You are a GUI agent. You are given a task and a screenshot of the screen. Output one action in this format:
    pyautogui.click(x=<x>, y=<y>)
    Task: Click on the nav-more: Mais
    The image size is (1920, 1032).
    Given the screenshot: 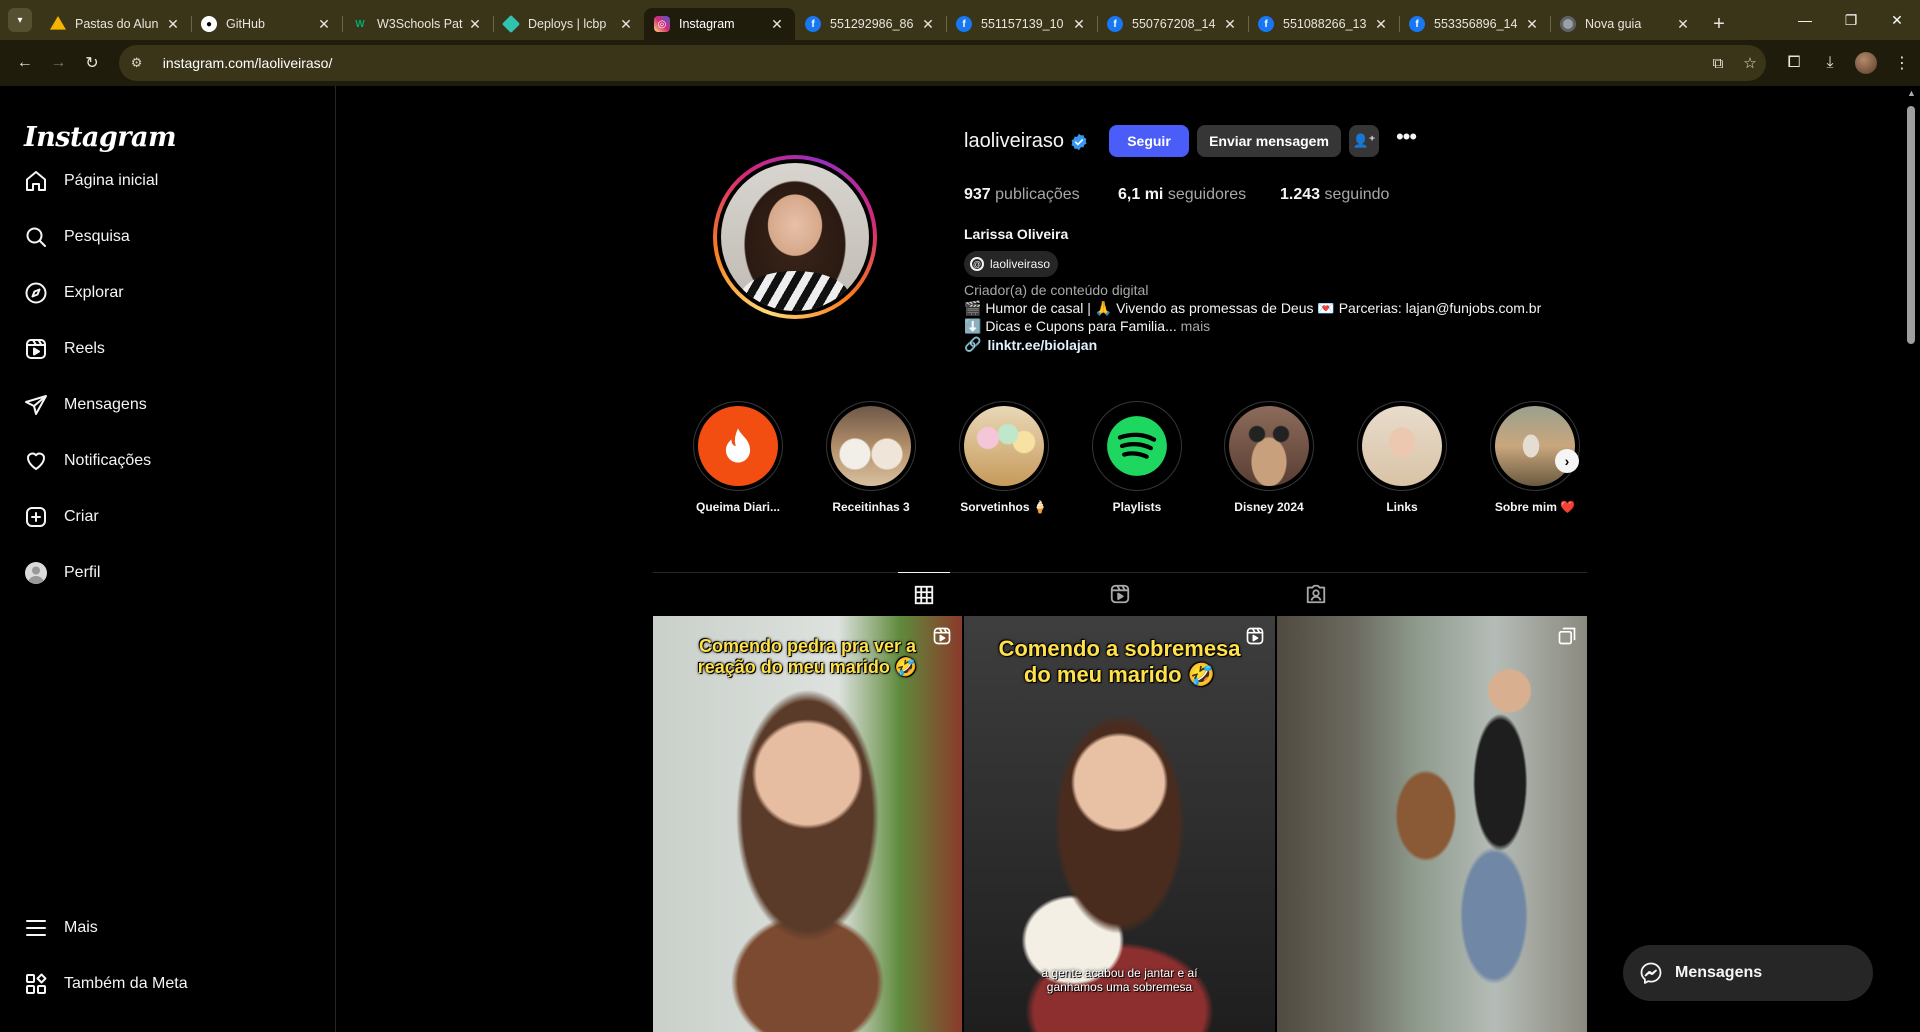 What is the action you would take?
    pyautogui.click(x=168, y=928)
    